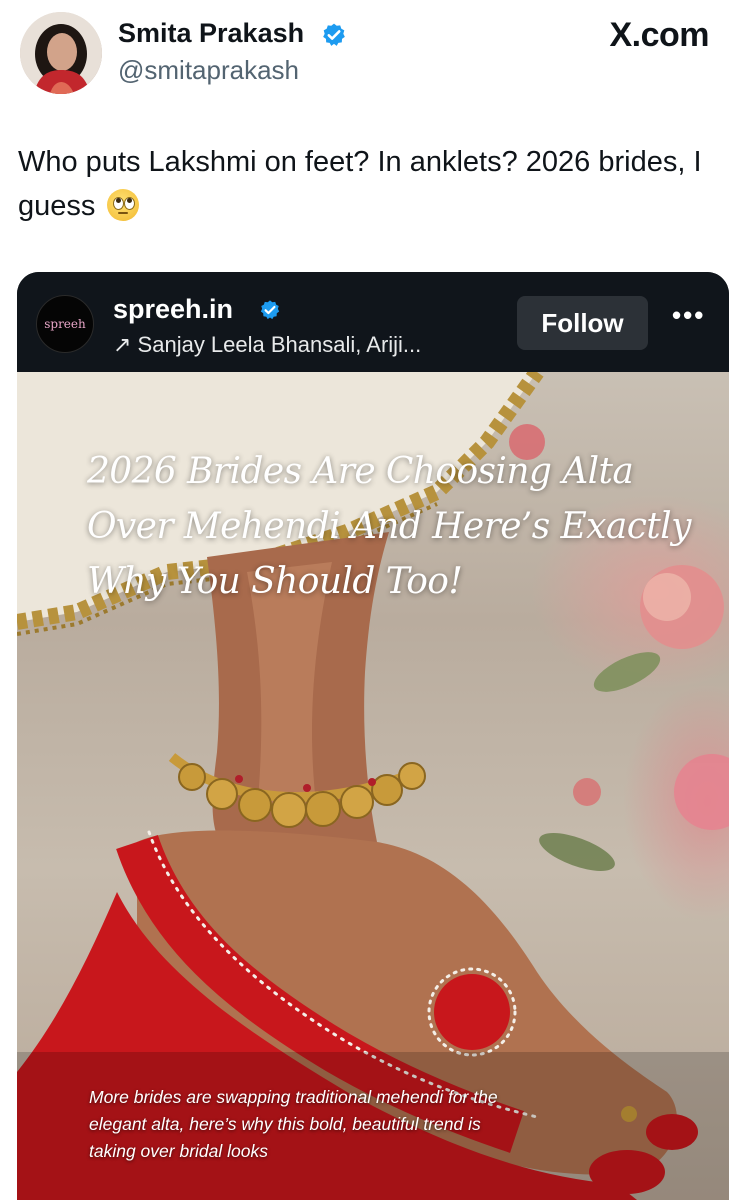 The height and width of the screenshot is (1200, 743). I want to click on follow-button: Follow, so click(582, 323).